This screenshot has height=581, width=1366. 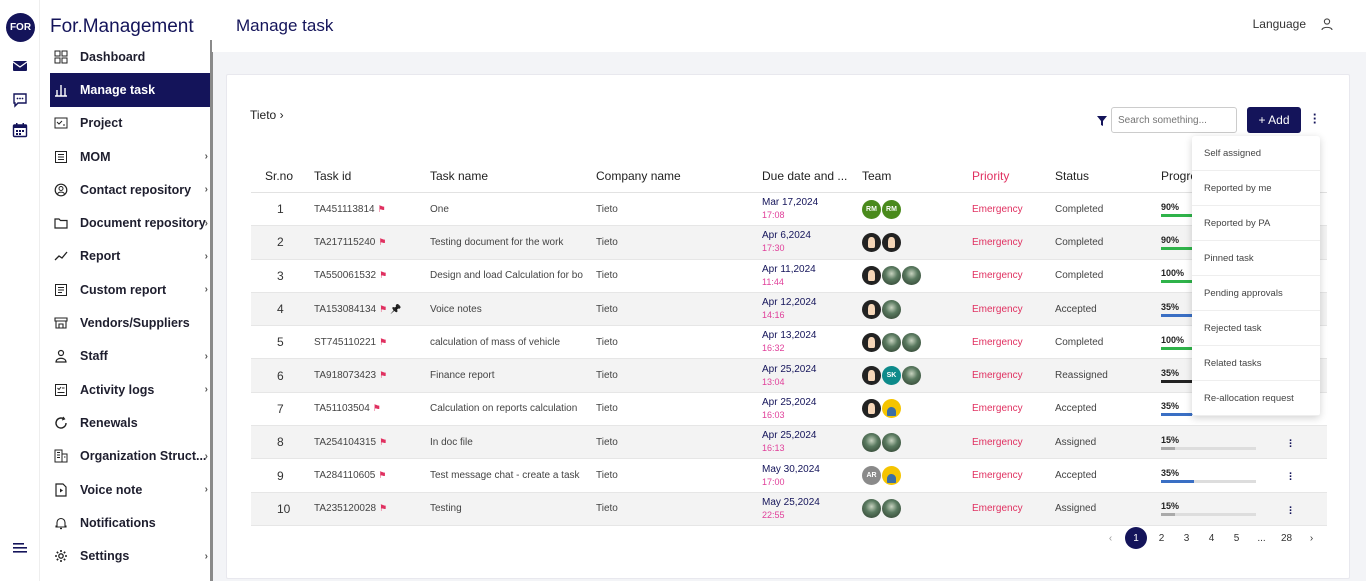 What do you see at coordinates (130, 422) in the screenshot?
I see `sidebar-item-renewals: Renewals` at bounding box center [130, 422].